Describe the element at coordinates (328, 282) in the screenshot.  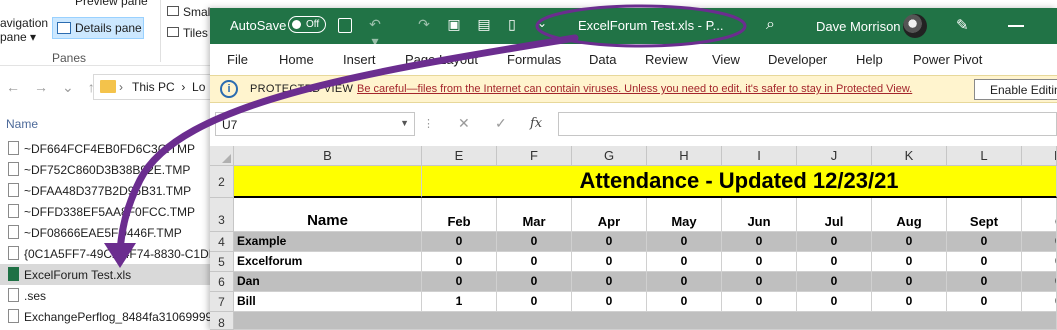
I see `person-name-cell: Dan` at that location.